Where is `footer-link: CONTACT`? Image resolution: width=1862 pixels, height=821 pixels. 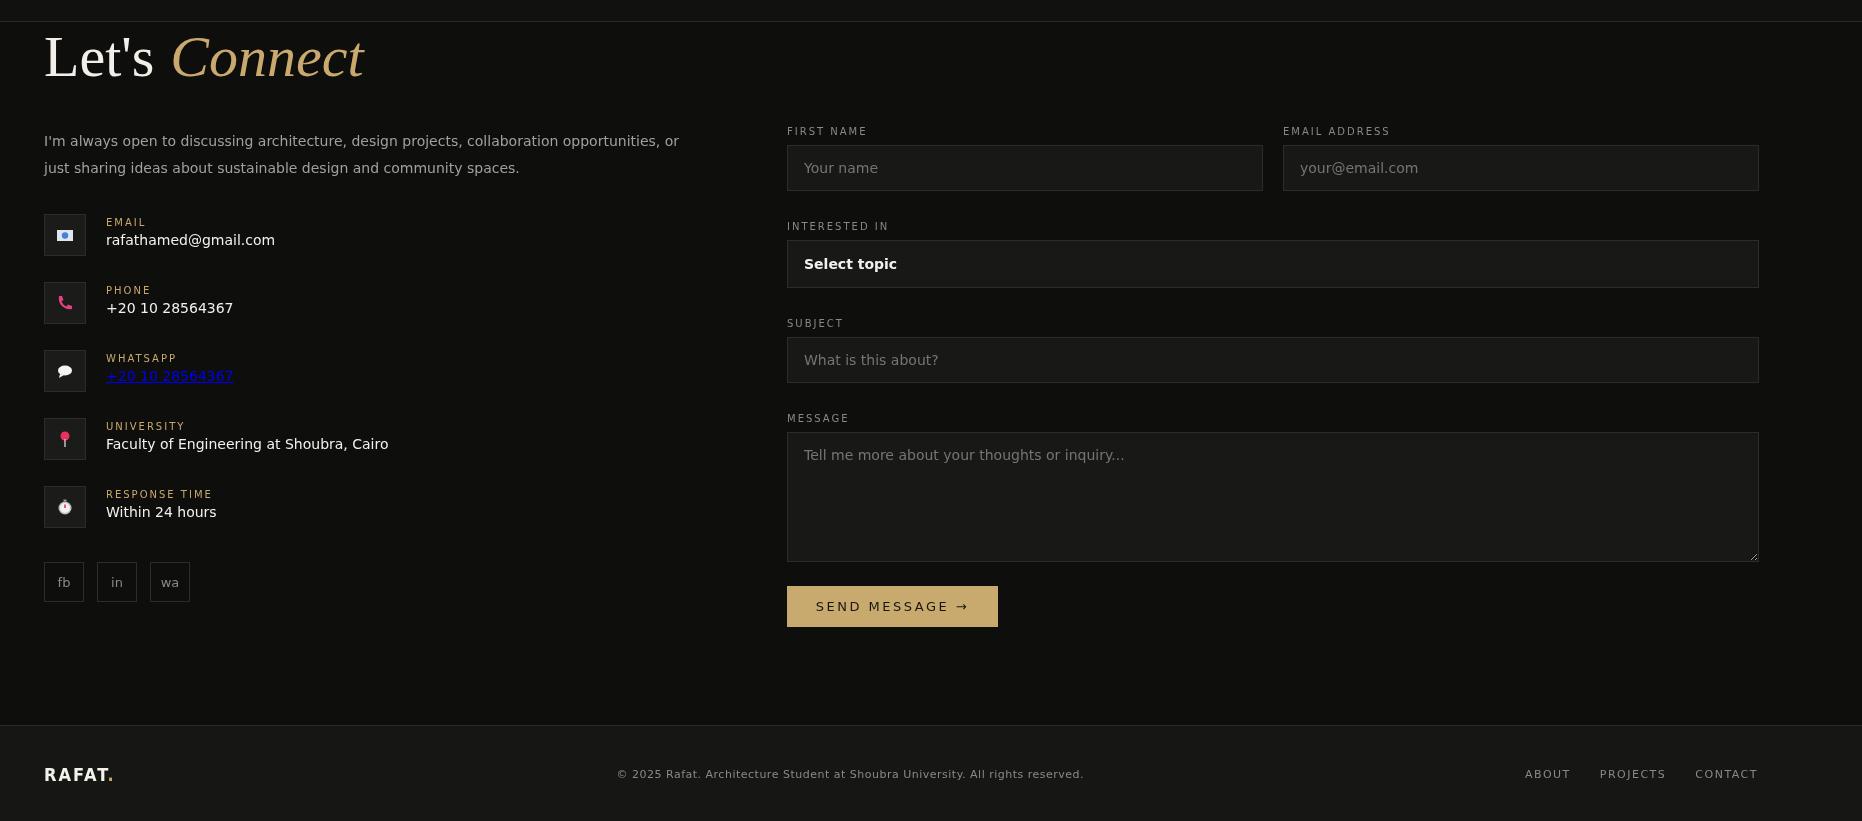 footer-link: CONTACT is located at coordinates (1726, 774).